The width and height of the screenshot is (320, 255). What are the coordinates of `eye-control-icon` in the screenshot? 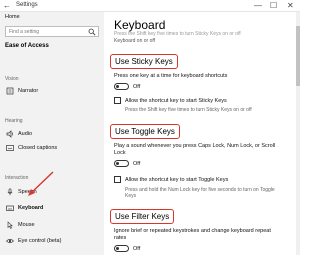 It's located at (10, 241).